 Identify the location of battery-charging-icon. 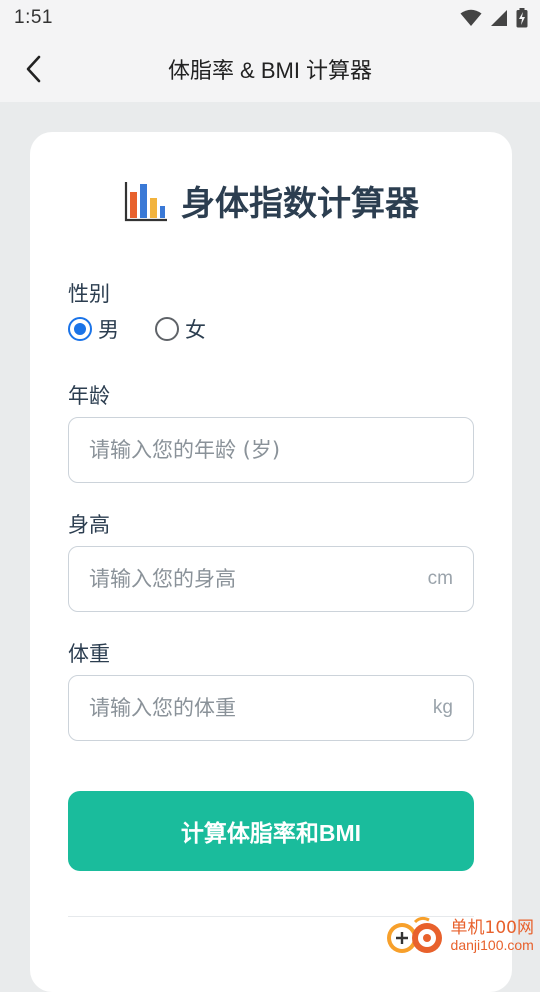
(522, 18).